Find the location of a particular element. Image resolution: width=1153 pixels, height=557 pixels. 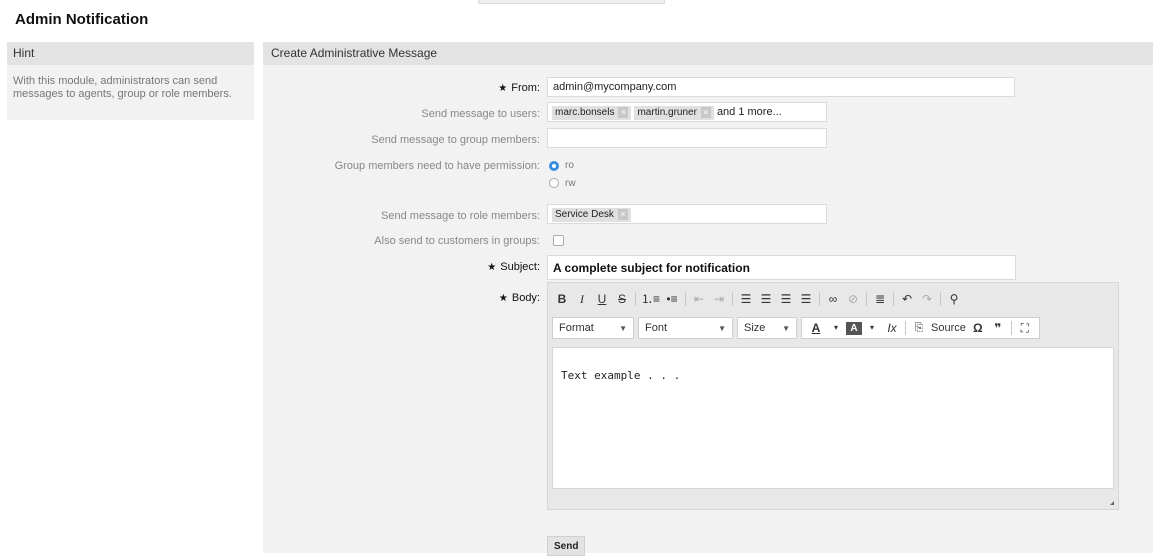

radio-rw is located at coordinates (554, 183).